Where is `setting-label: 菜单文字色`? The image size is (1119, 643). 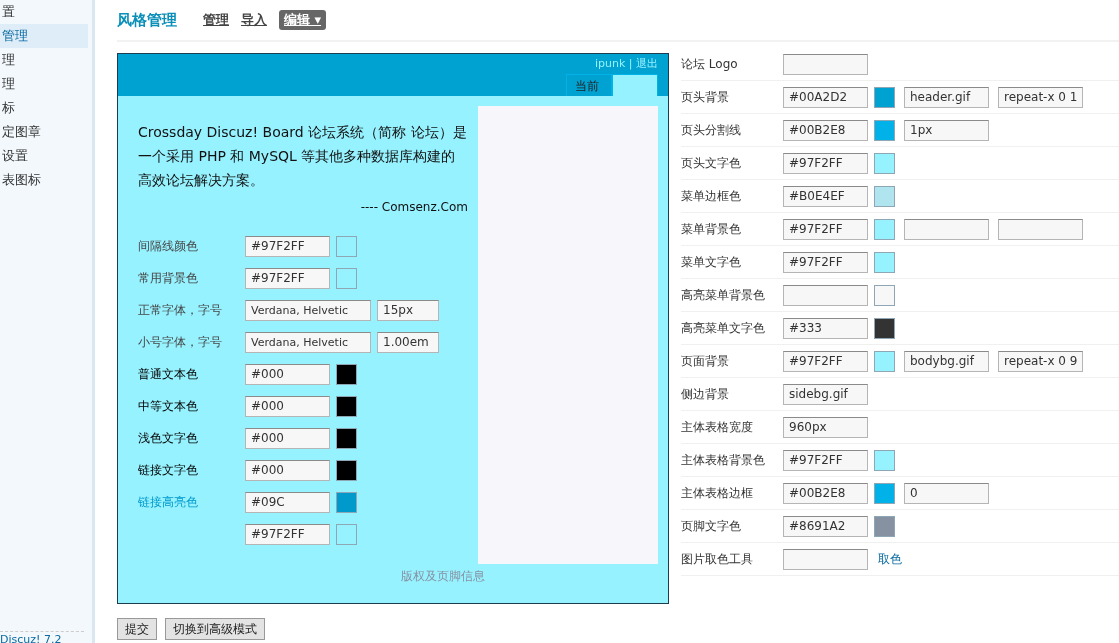
setting-label: 菜单文字色 is located at coordinates (711, 262).